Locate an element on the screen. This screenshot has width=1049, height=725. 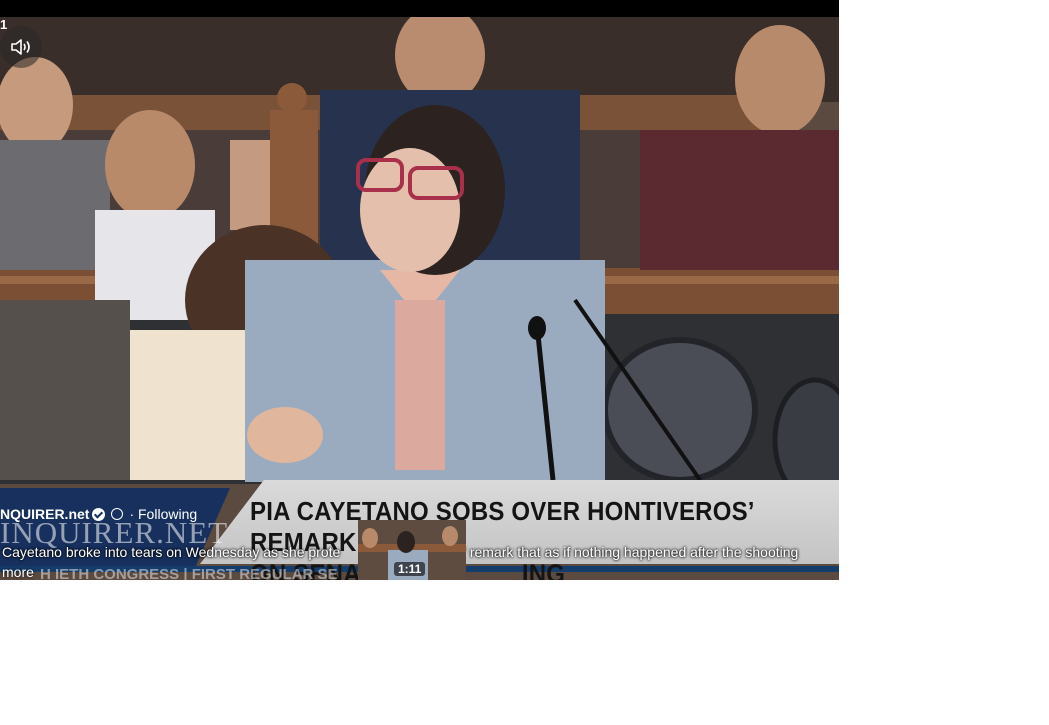
corner-glyph: 1 is located at coordinates (4, 24).